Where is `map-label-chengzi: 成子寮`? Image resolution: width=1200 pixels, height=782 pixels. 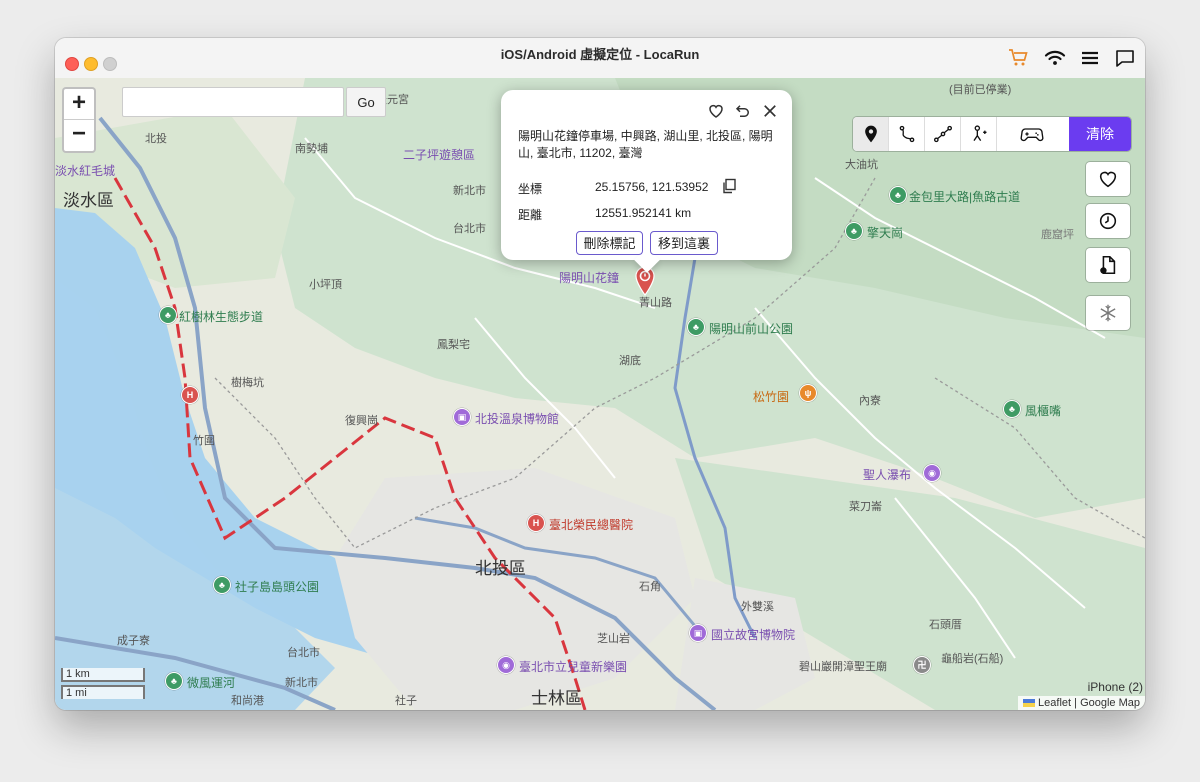
map-label-chengzi: 成子寮 is located at coordinates (133, 641).